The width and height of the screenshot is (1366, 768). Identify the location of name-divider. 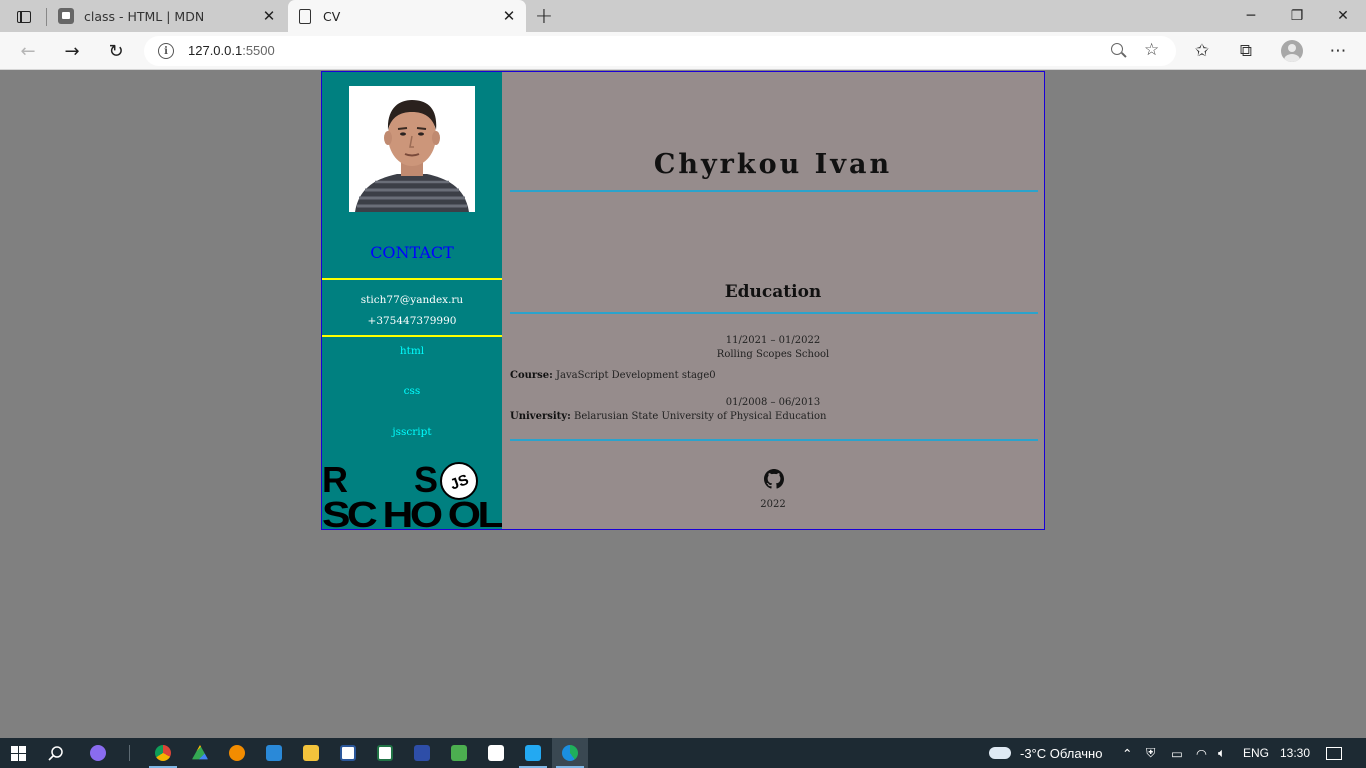
(774, 191).